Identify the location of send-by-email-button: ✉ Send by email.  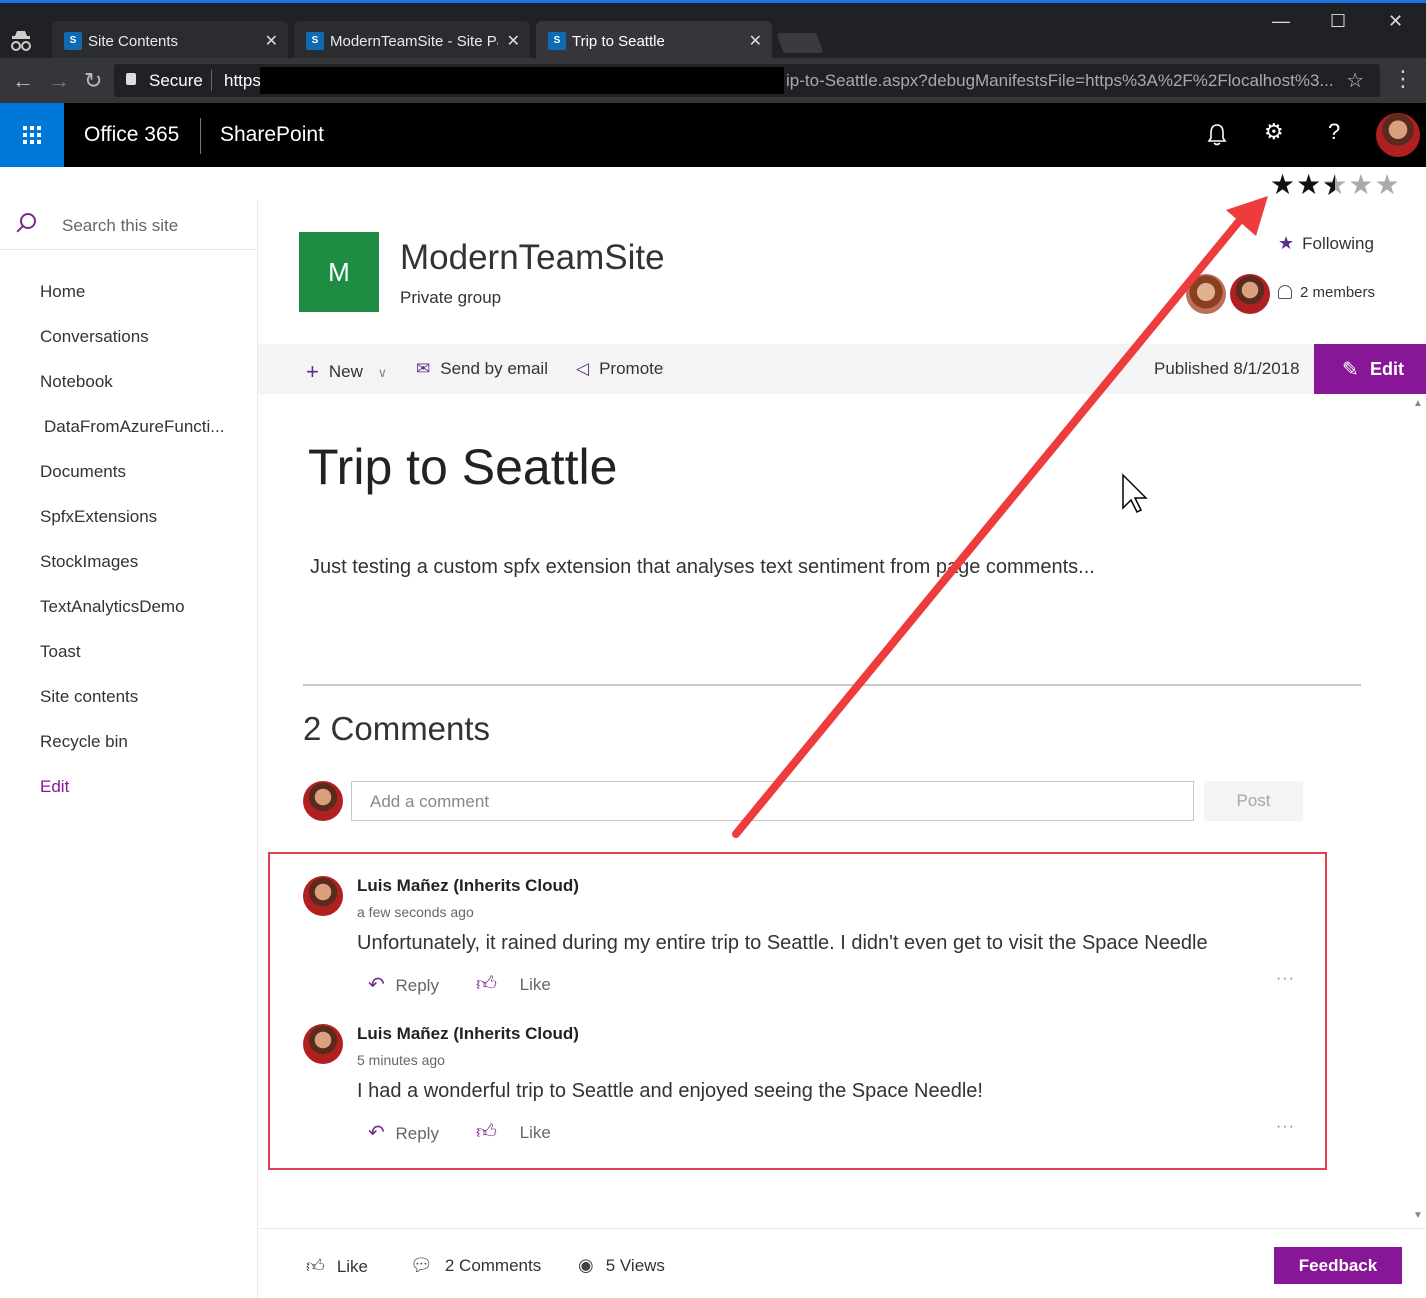
(482, 369).